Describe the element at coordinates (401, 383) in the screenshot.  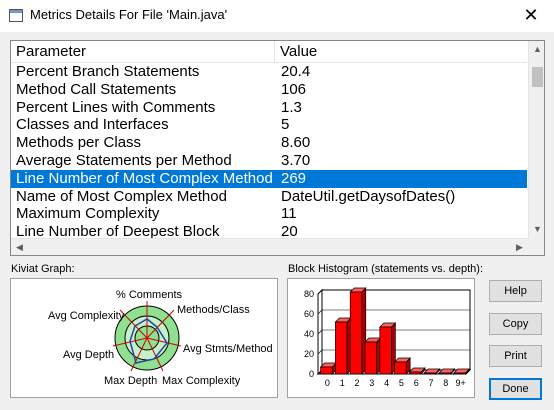
I see `histogram-x-tick-label: 5` at that location.